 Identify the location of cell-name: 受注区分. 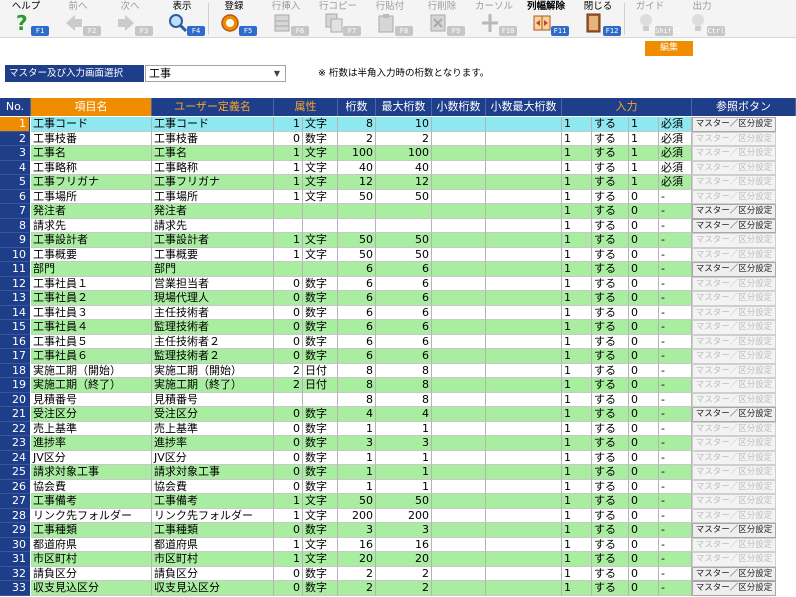
(91, 414).